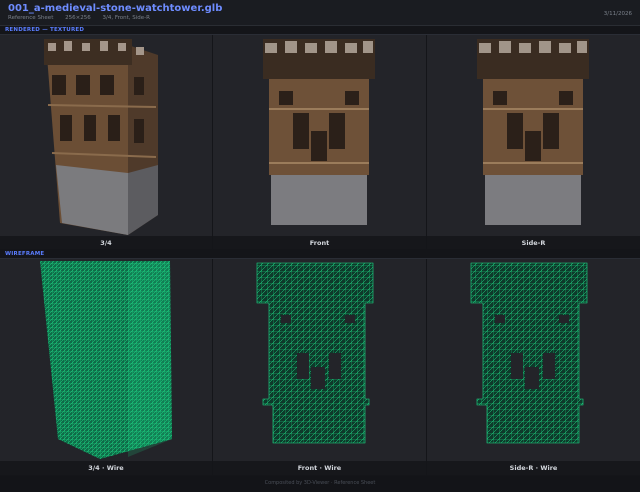 This screenshot has width=640, height=492. I want to click on wire-panel-three-quarter, so click(106, 360).